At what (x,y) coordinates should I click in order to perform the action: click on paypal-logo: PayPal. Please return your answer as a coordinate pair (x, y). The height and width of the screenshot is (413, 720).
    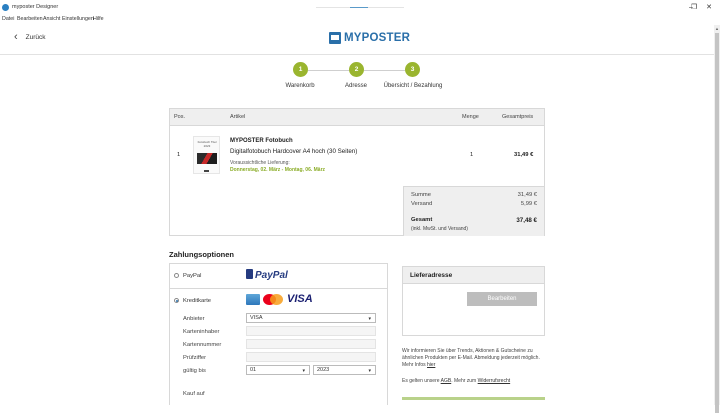
    Looking at the image, I should click on (267, 275).